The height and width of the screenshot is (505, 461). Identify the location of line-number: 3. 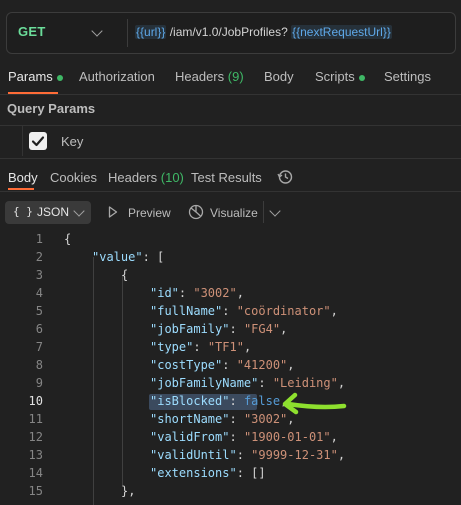
(39, 275).